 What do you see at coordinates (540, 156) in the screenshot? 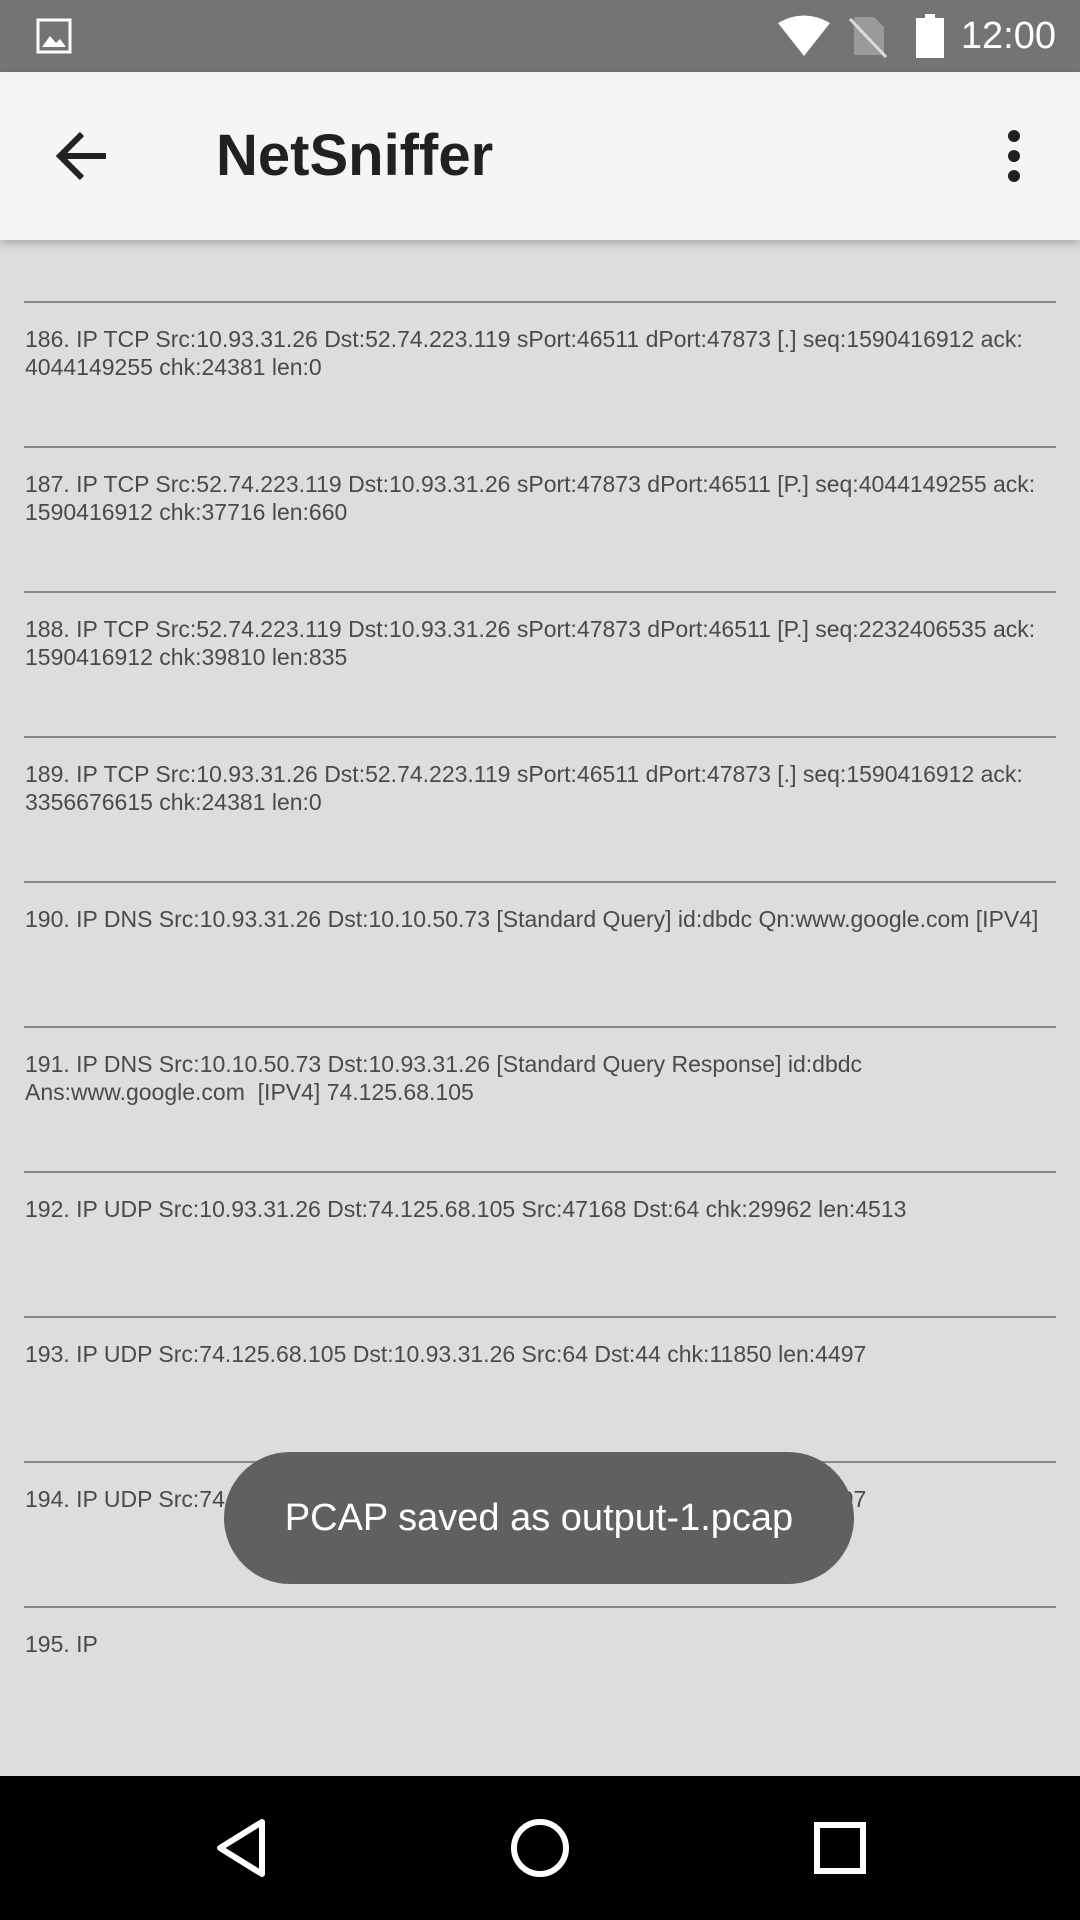
I see `app-bar: NetSniffer` at bounding box center [540, 156].